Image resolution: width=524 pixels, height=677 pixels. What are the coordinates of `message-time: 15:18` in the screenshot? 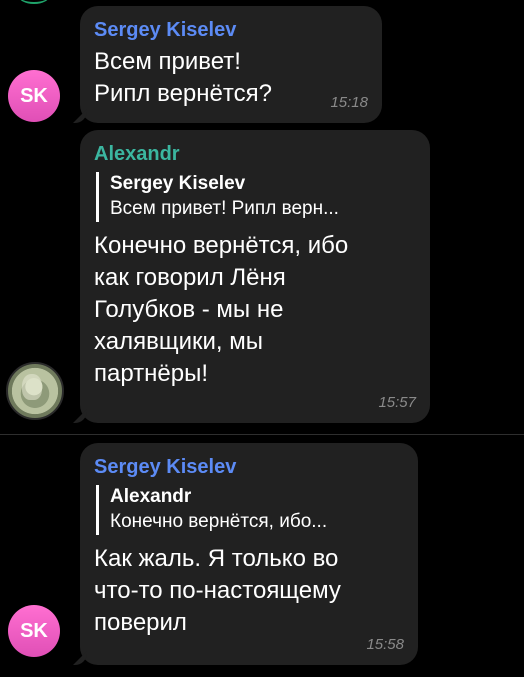 It's located at (349, 102).